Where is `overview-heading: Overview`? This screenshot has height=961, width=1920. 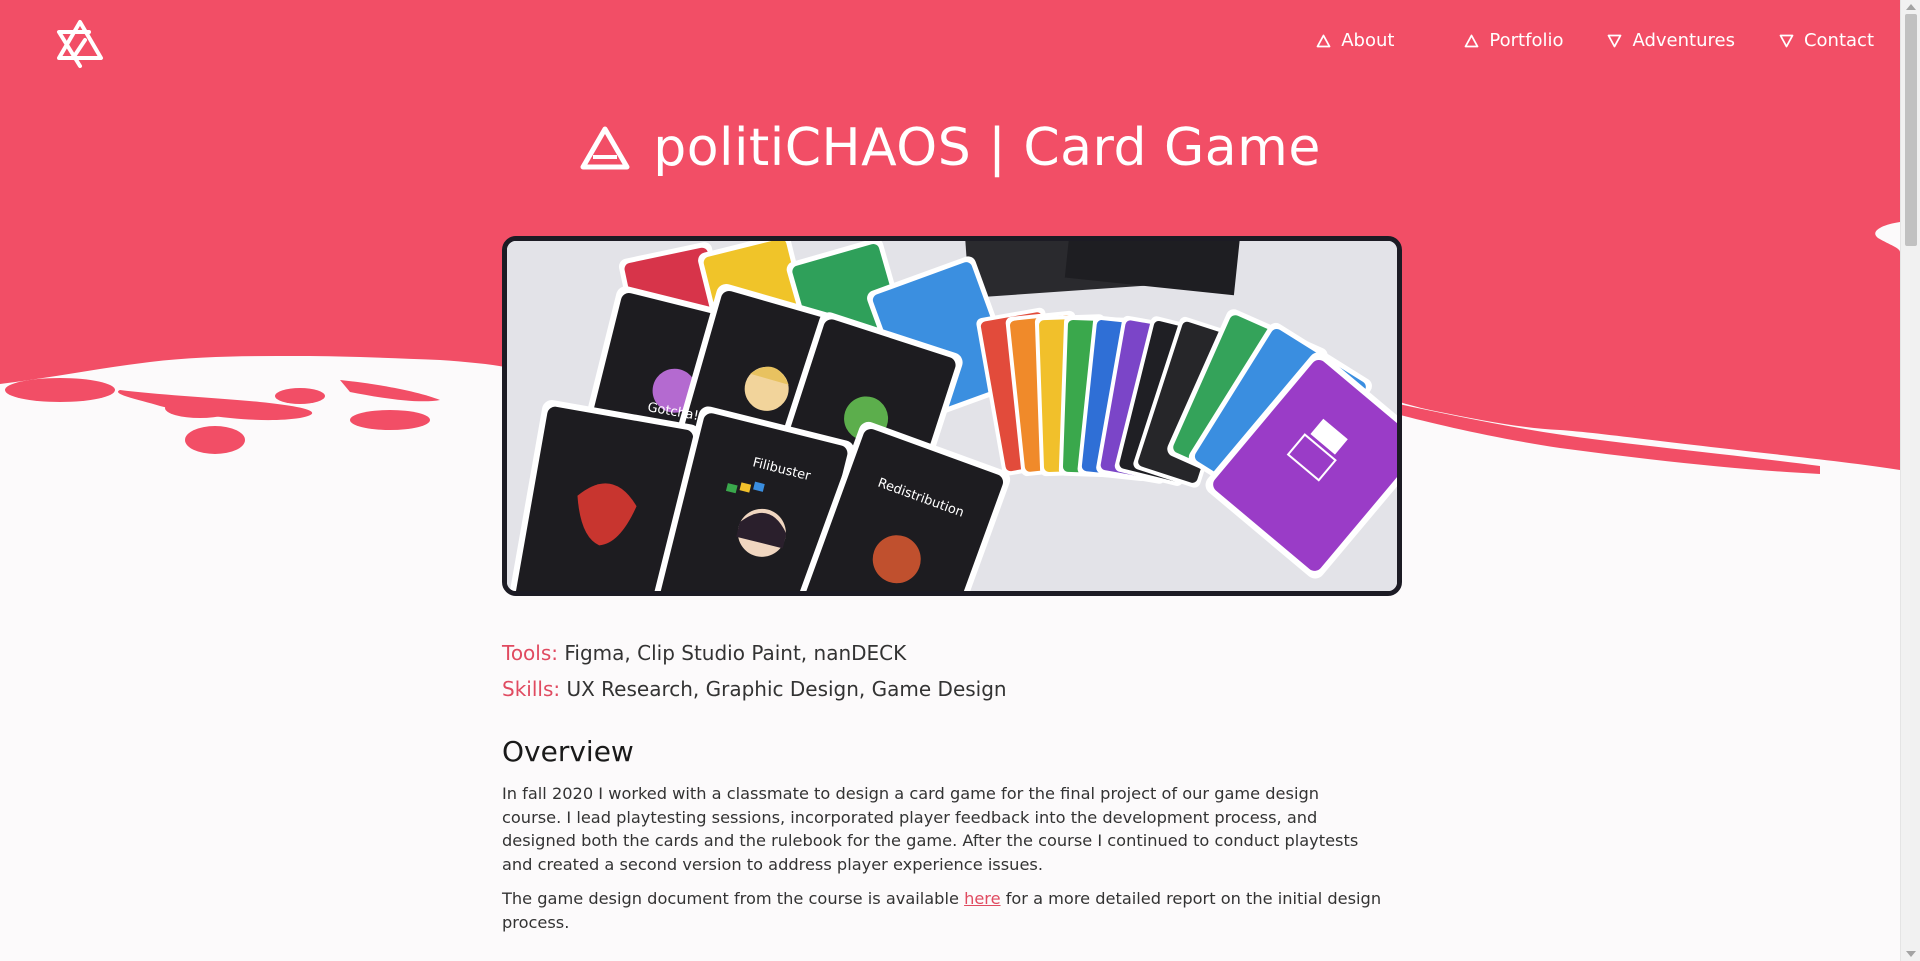 overview-heading: Overview is located at coordinates (568, 751).